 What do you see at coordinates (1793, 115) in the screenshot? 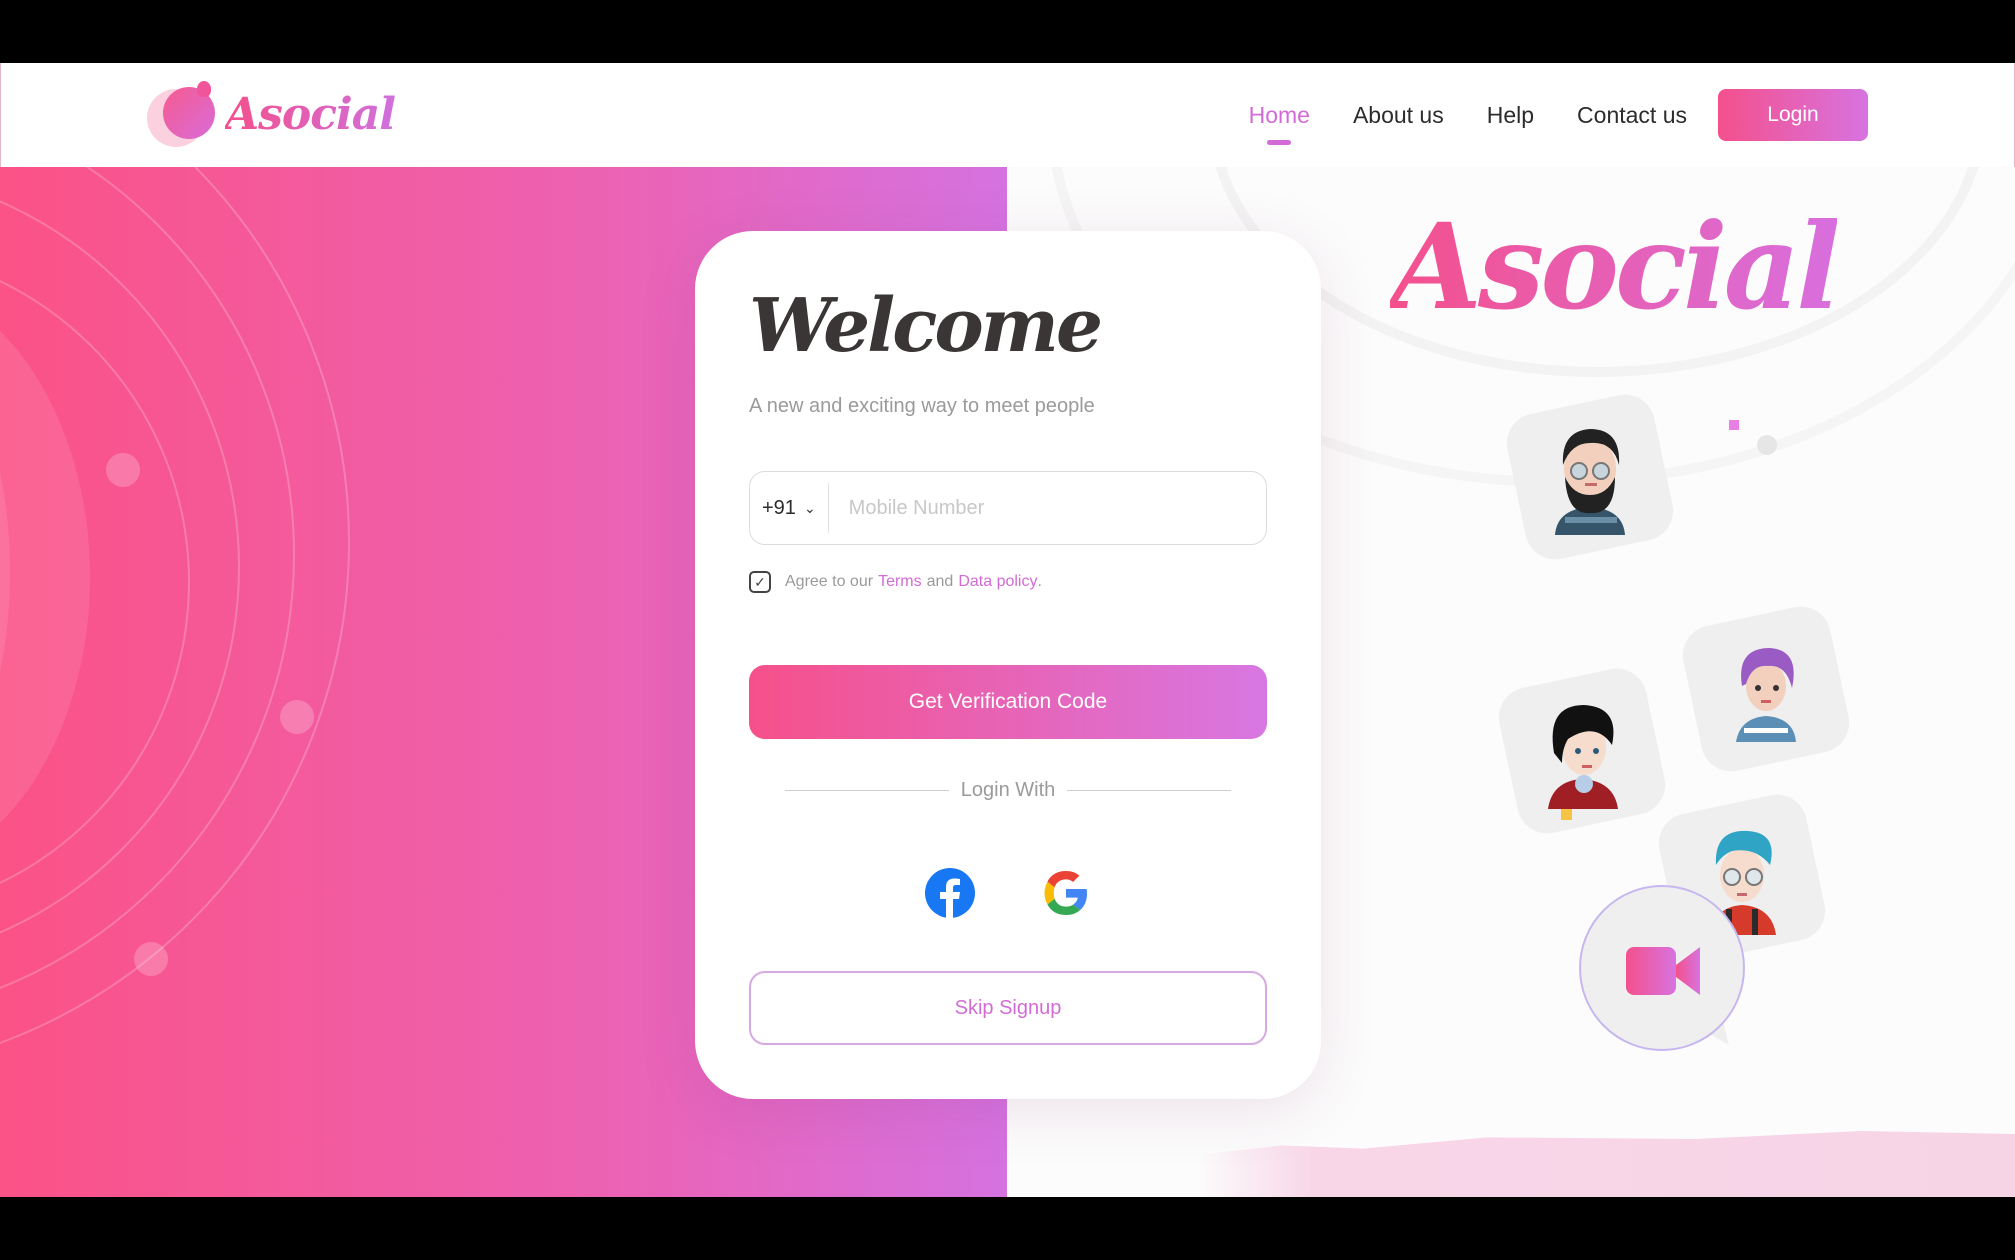
I see `header-login-button: Login` at bounding box center [1793, 115].